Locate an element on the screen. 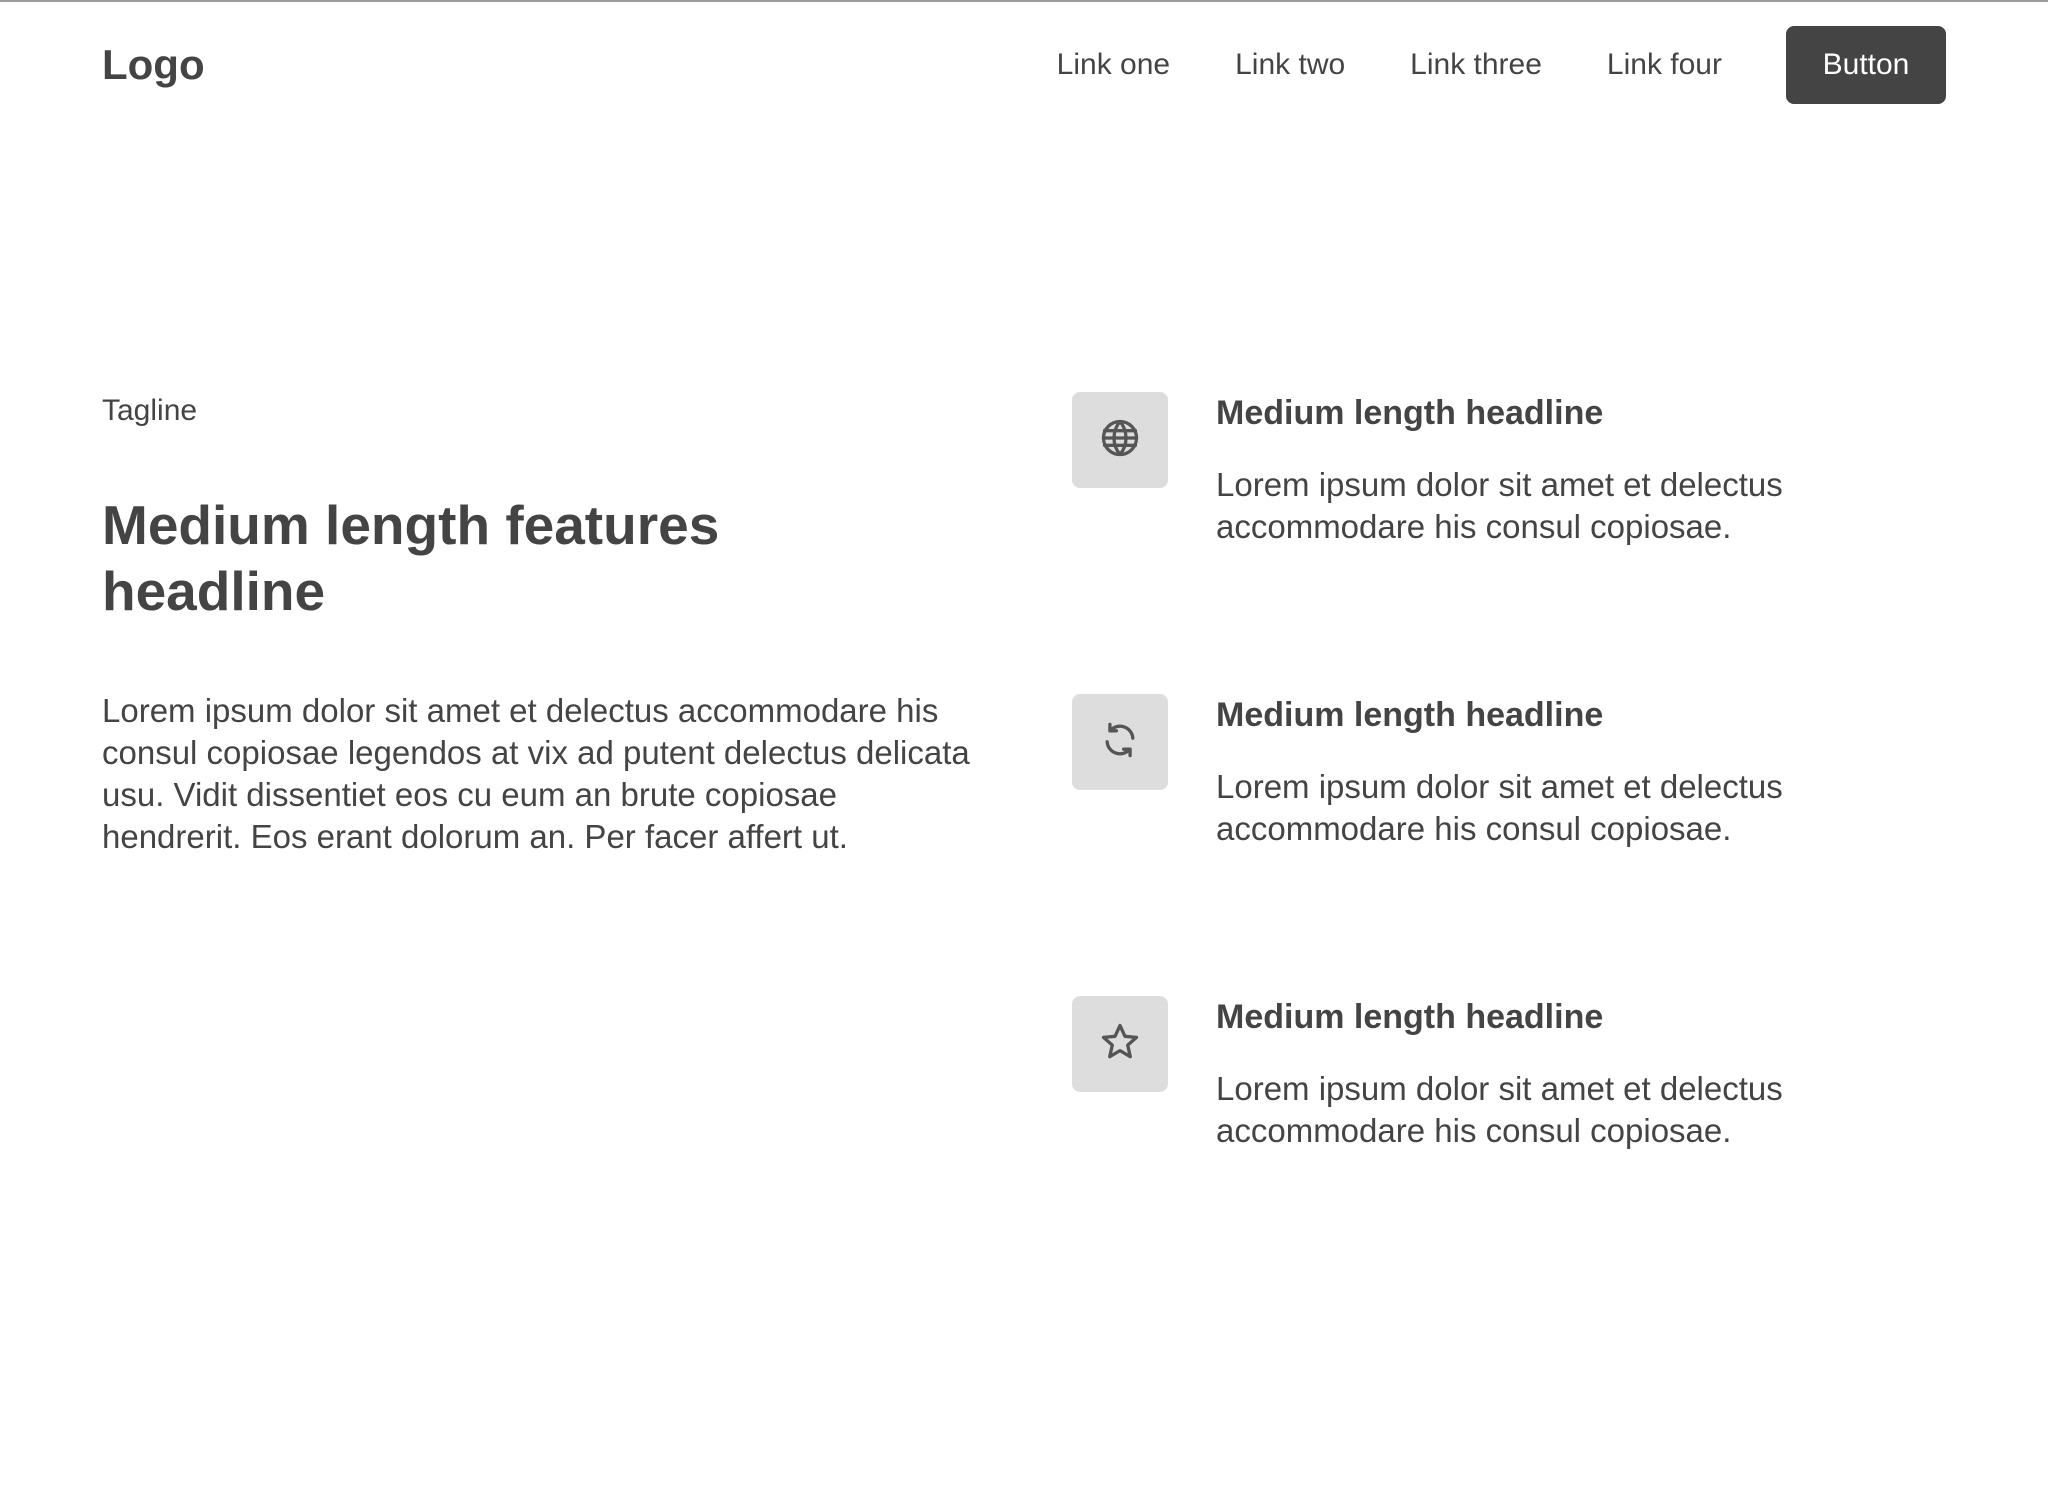  star-icon is located at coordinates (1120, 1044).